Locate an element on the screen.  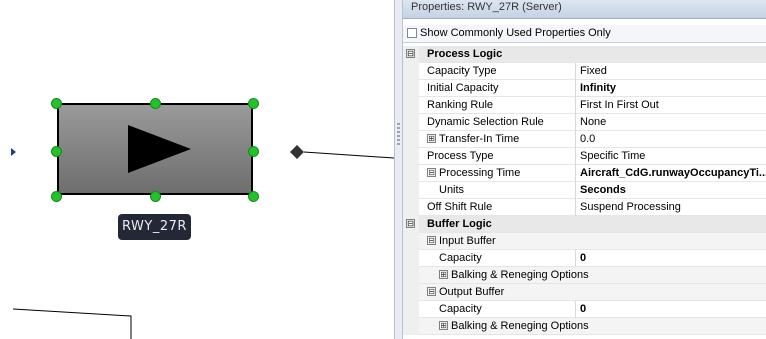
property-name: Buffer Logic is located at coordinates (459, 224).